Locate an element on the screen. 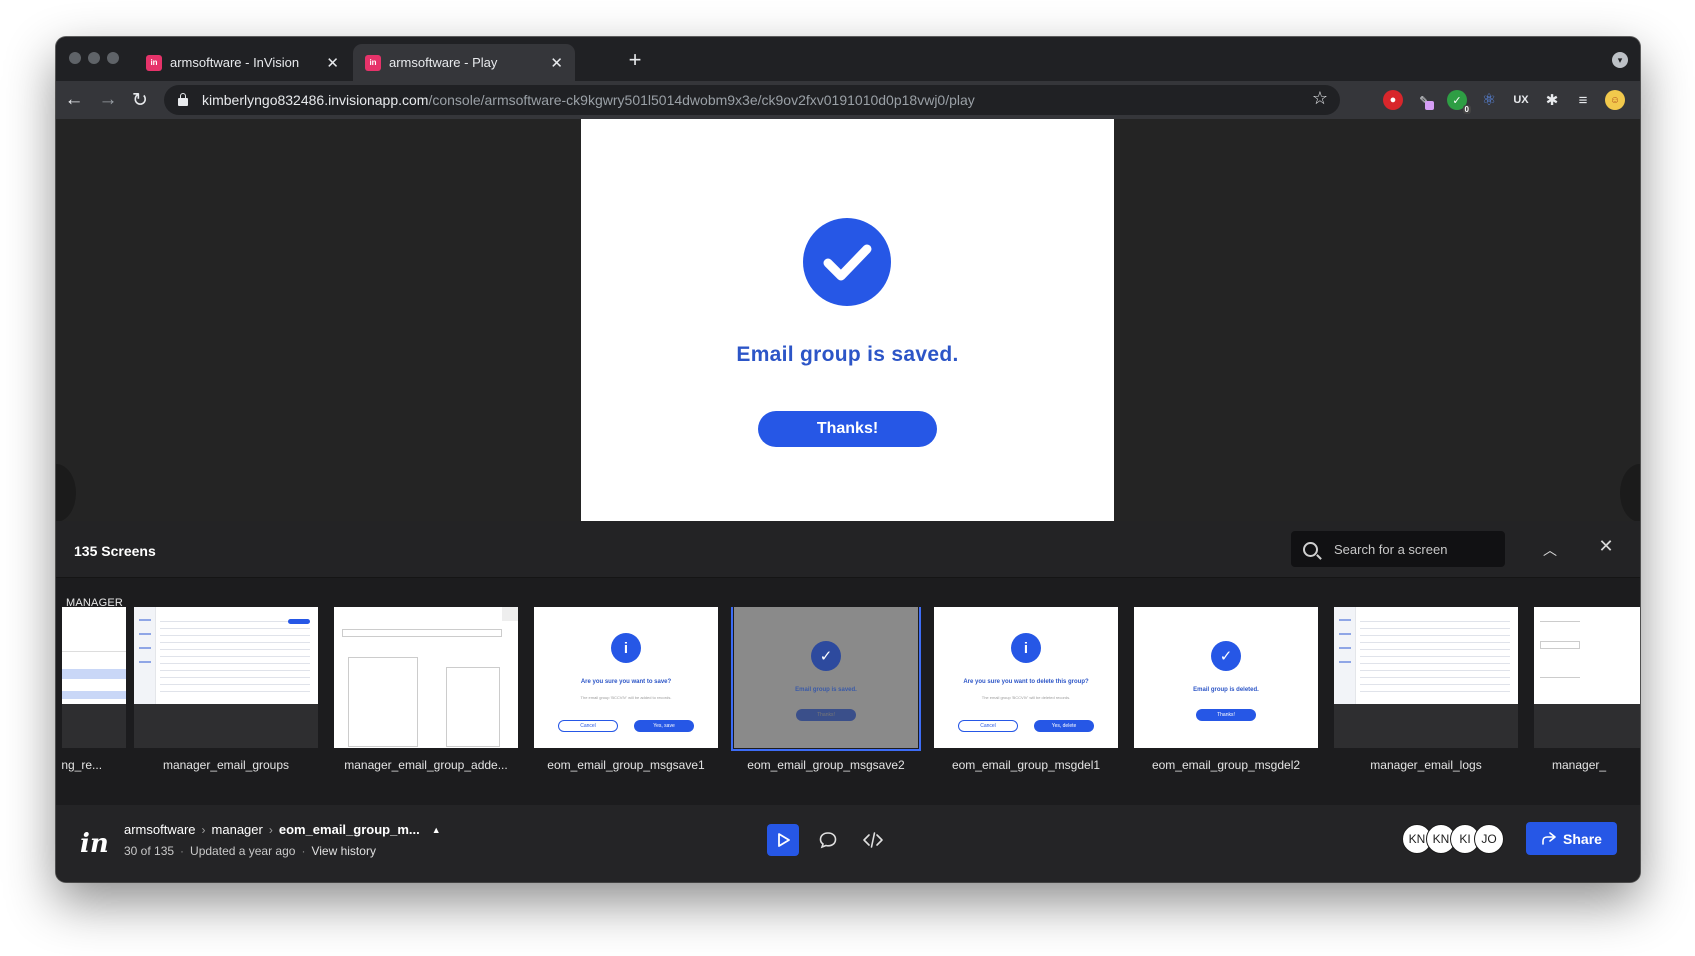  window-zoom-dot is located at coordinates (113, 58).